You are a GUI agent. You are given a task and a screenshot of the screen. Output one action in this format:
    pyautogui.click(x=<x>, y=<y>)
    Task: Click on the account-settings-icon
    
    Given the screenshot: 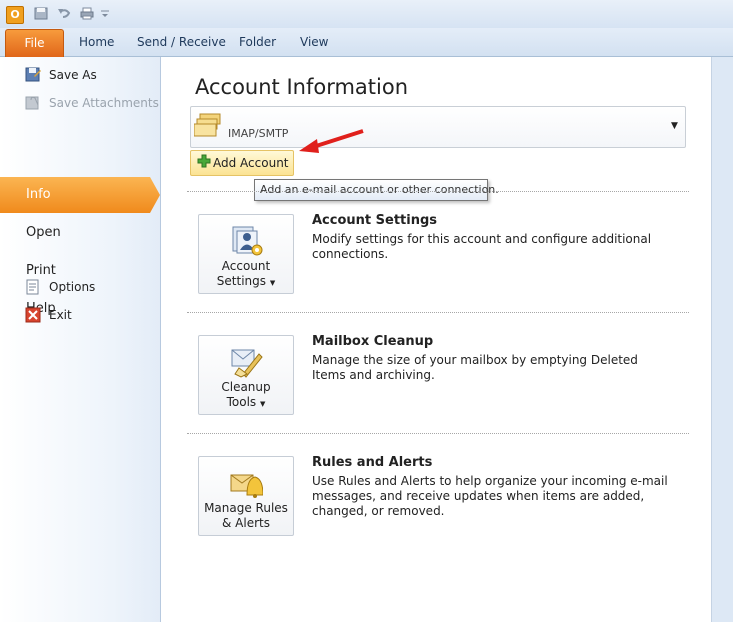 What is the action you would take?
    pyautogui.click(x=247, y=241)
    